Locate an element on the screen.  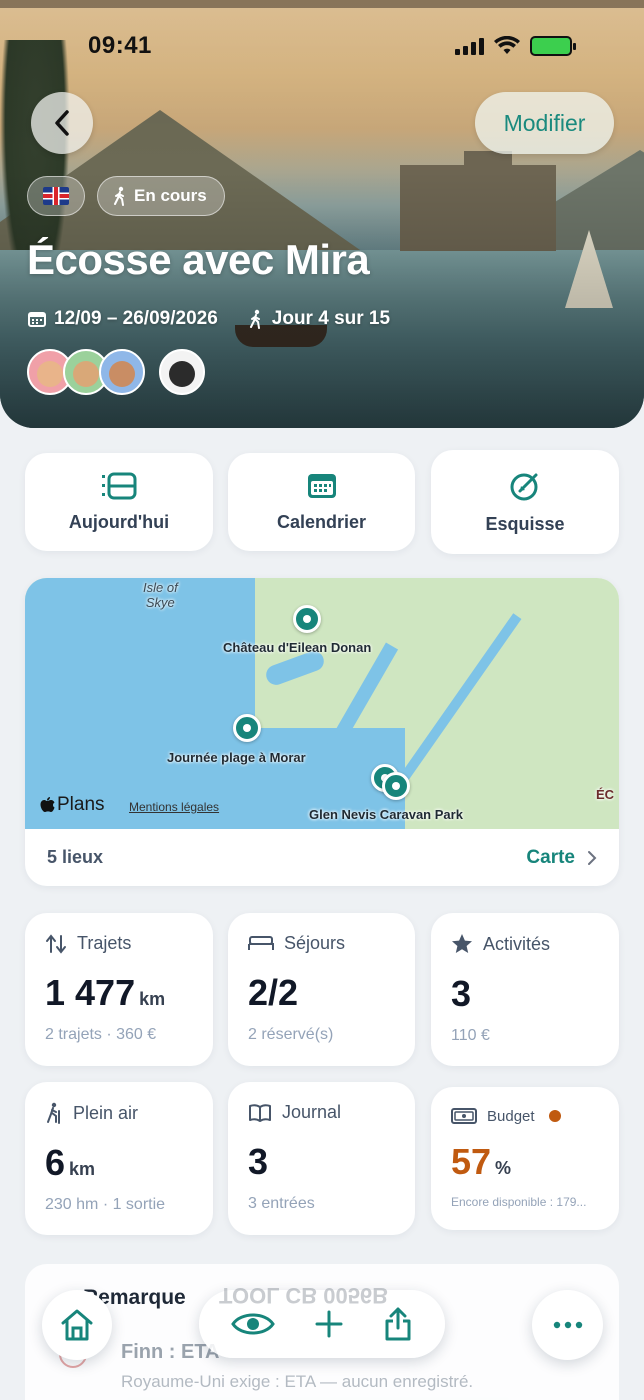
battery-icon is located at coordinates (553, 46).